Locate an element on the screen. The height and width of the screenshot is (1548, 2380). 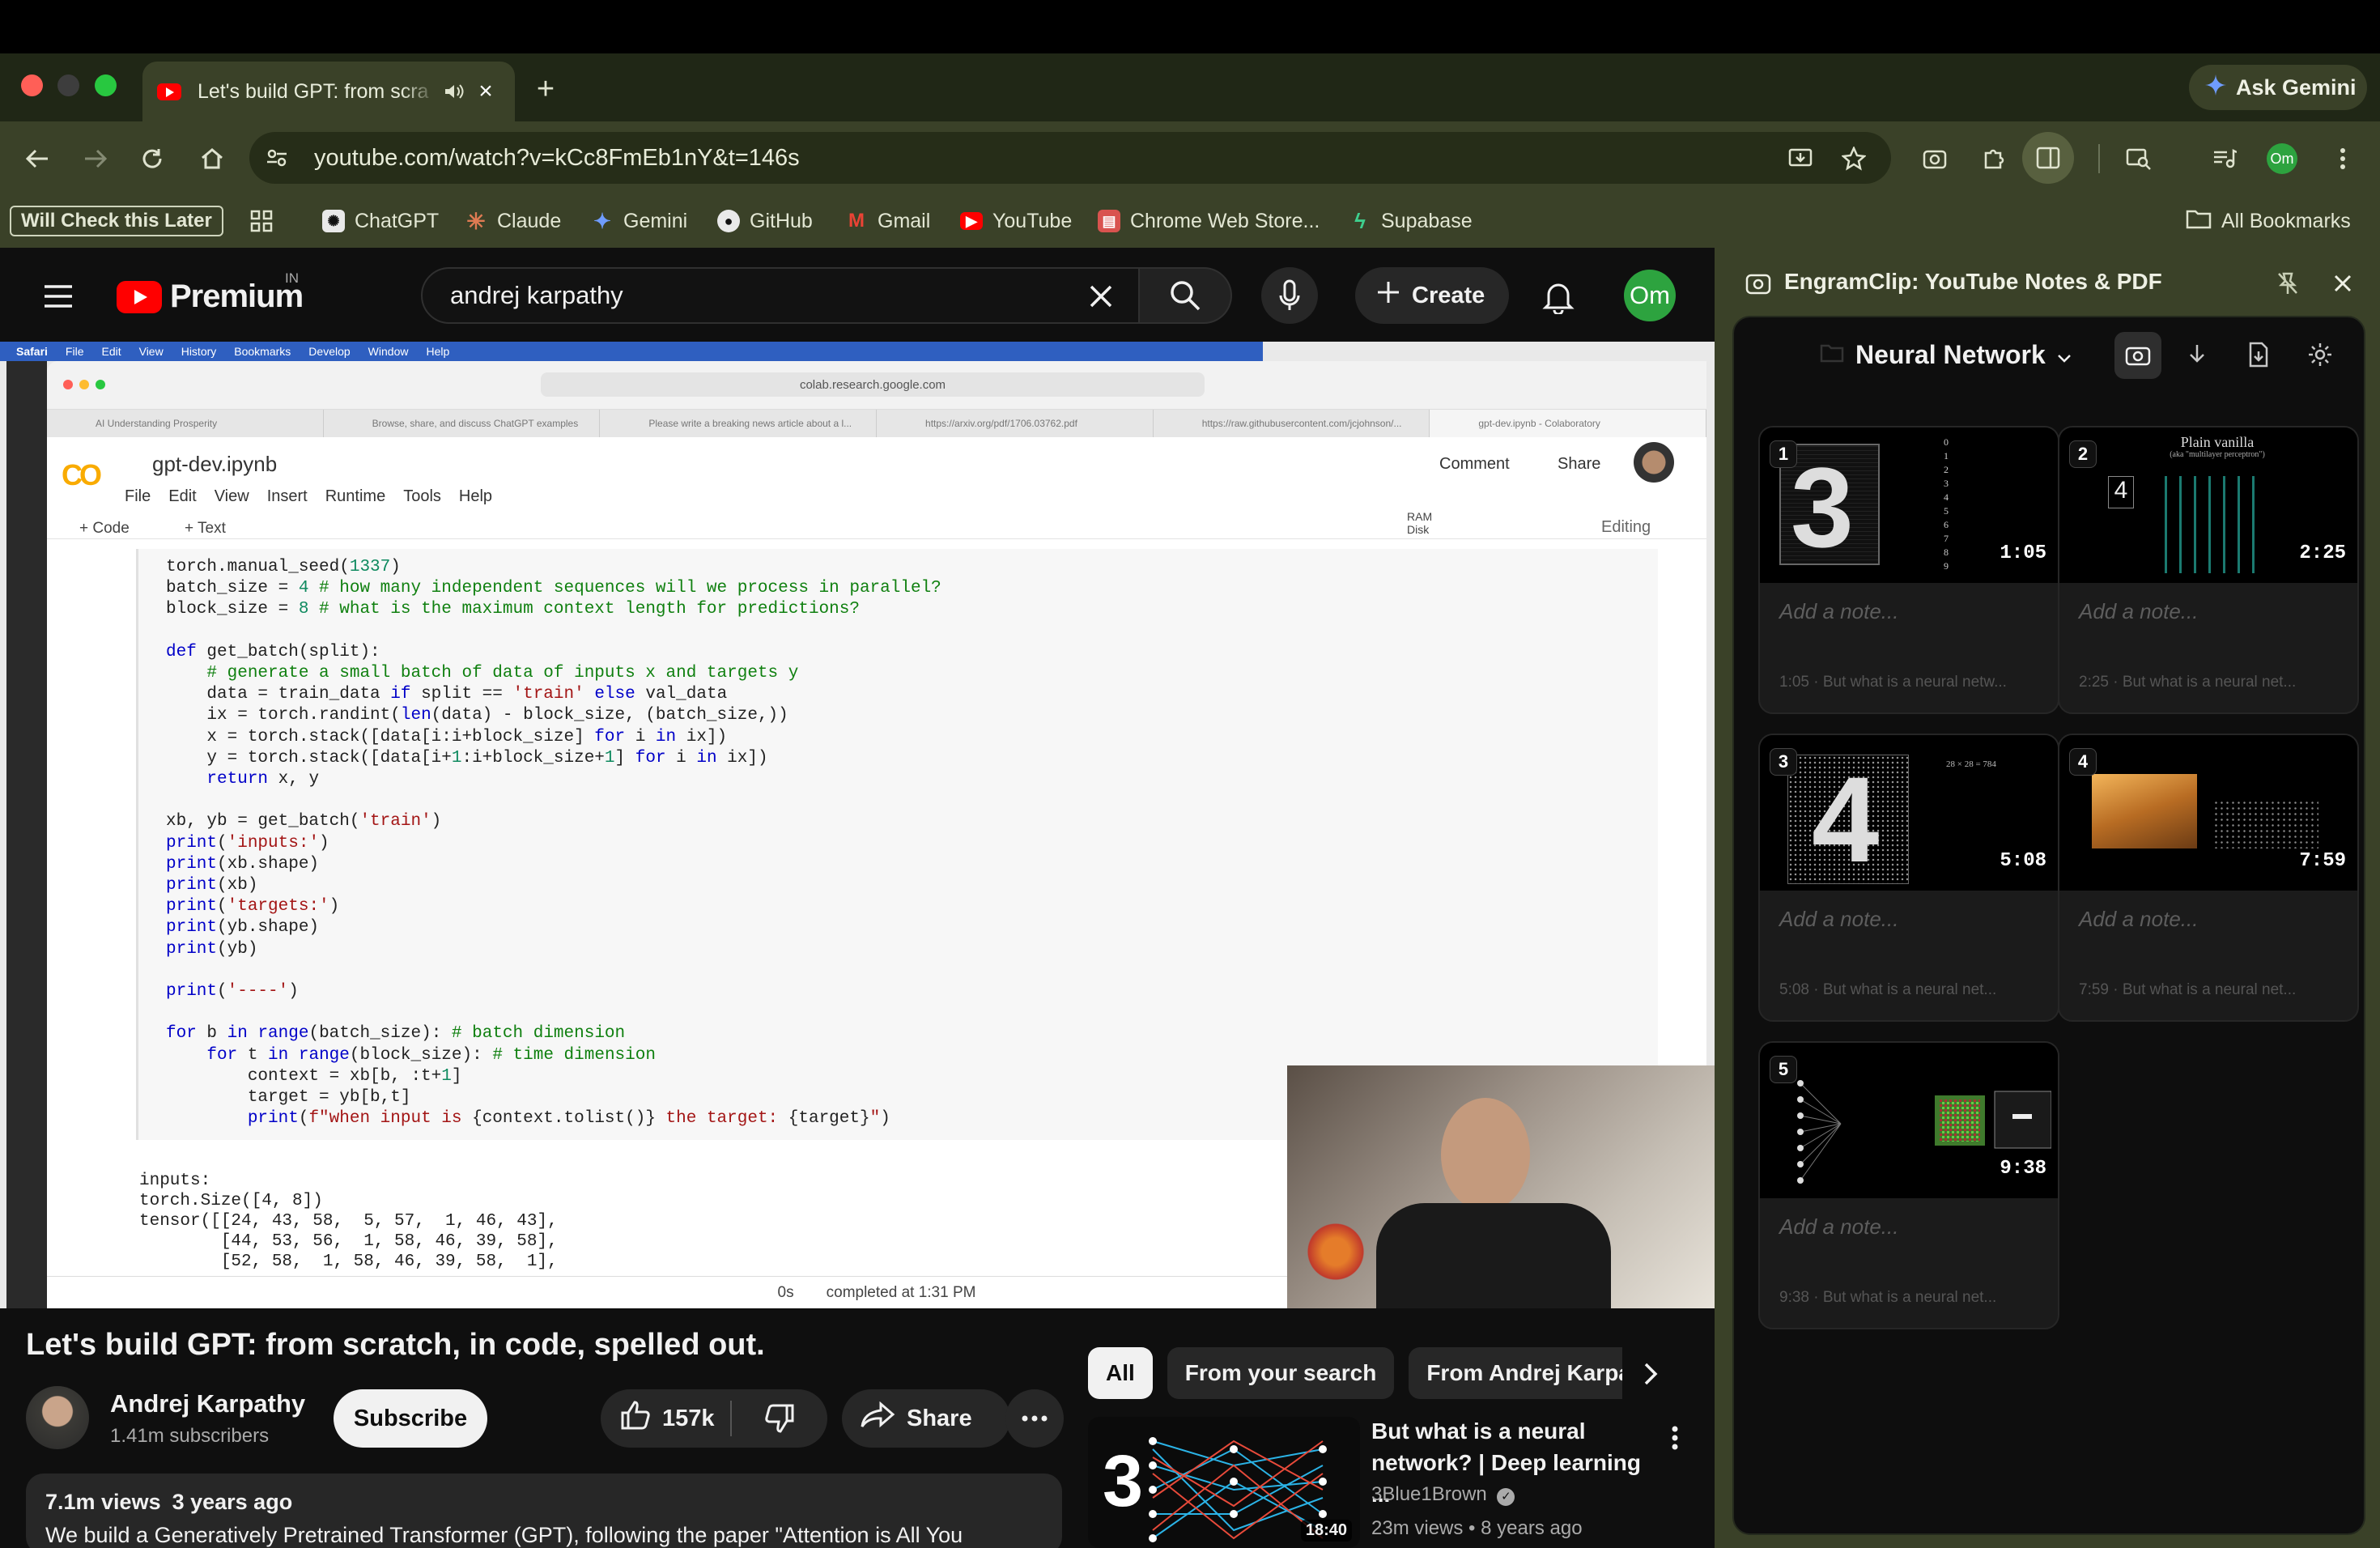
extensions-puzzle-icon is located at coordinates (1995, 158).